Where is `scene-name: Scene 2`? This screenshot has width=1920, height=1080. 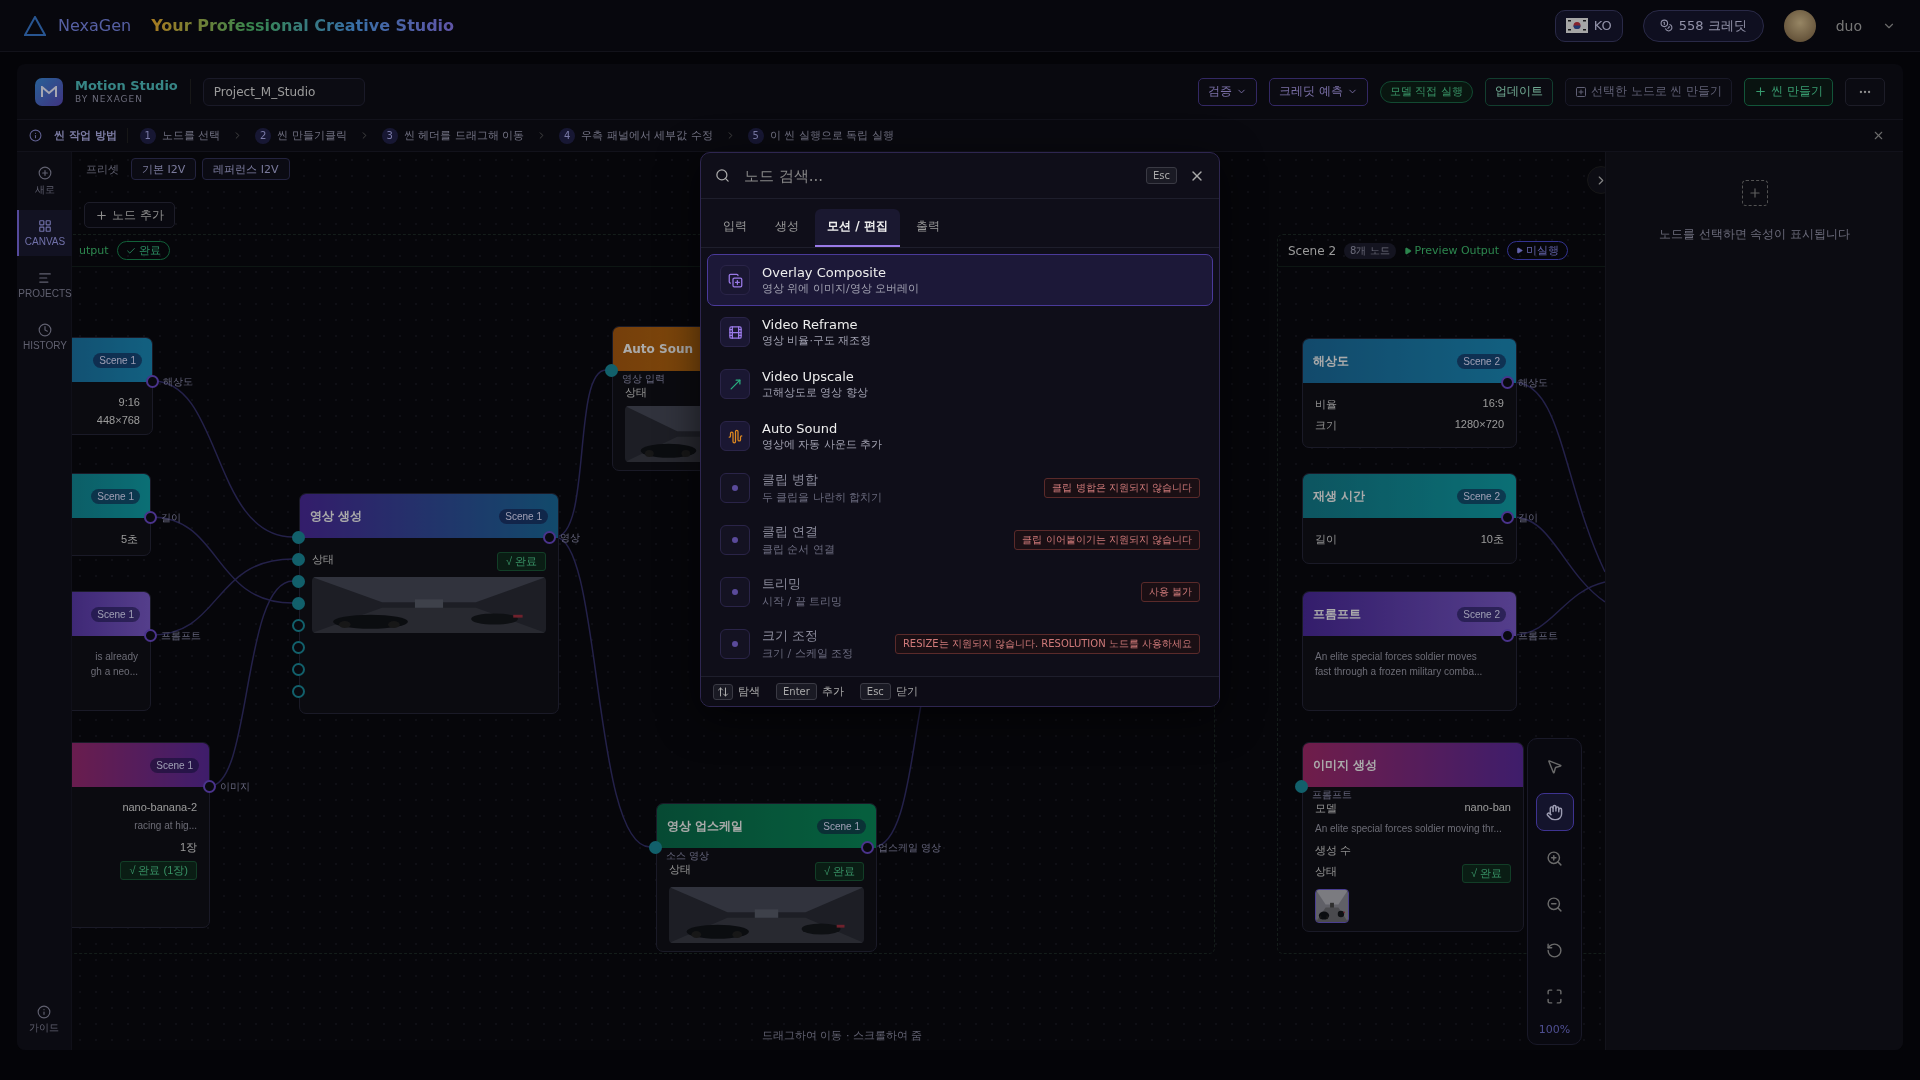
scene-name: Scene 2 is located at coordinates (1312, 250).